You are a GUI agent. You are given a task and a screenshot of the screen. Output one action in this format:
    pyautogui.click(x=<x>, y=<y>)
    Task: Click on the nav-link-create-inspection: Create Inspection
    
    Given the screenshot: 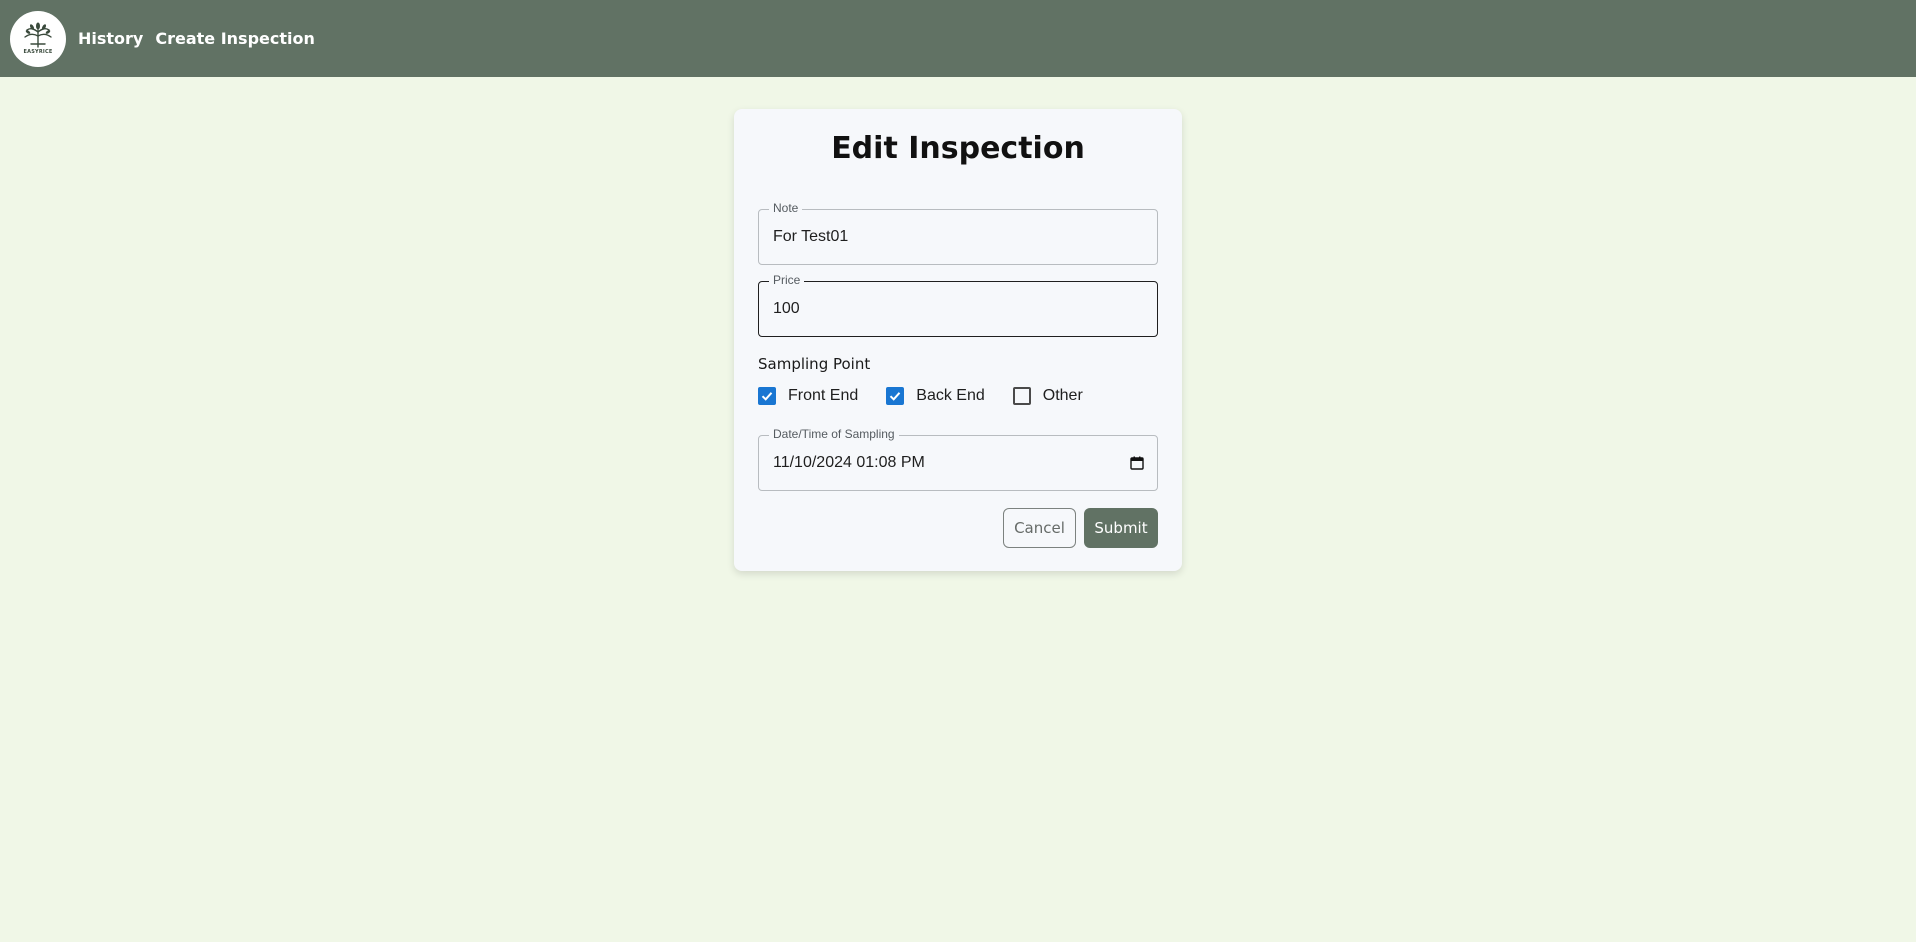 What is the action you would take?
    pyautogui.click(x=235, y=38)
    